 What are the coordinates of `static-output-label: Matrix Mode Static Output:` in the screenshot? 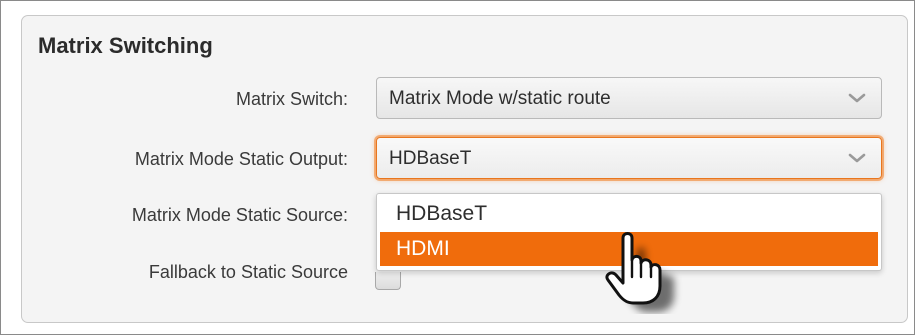 It's located at (241, 159).